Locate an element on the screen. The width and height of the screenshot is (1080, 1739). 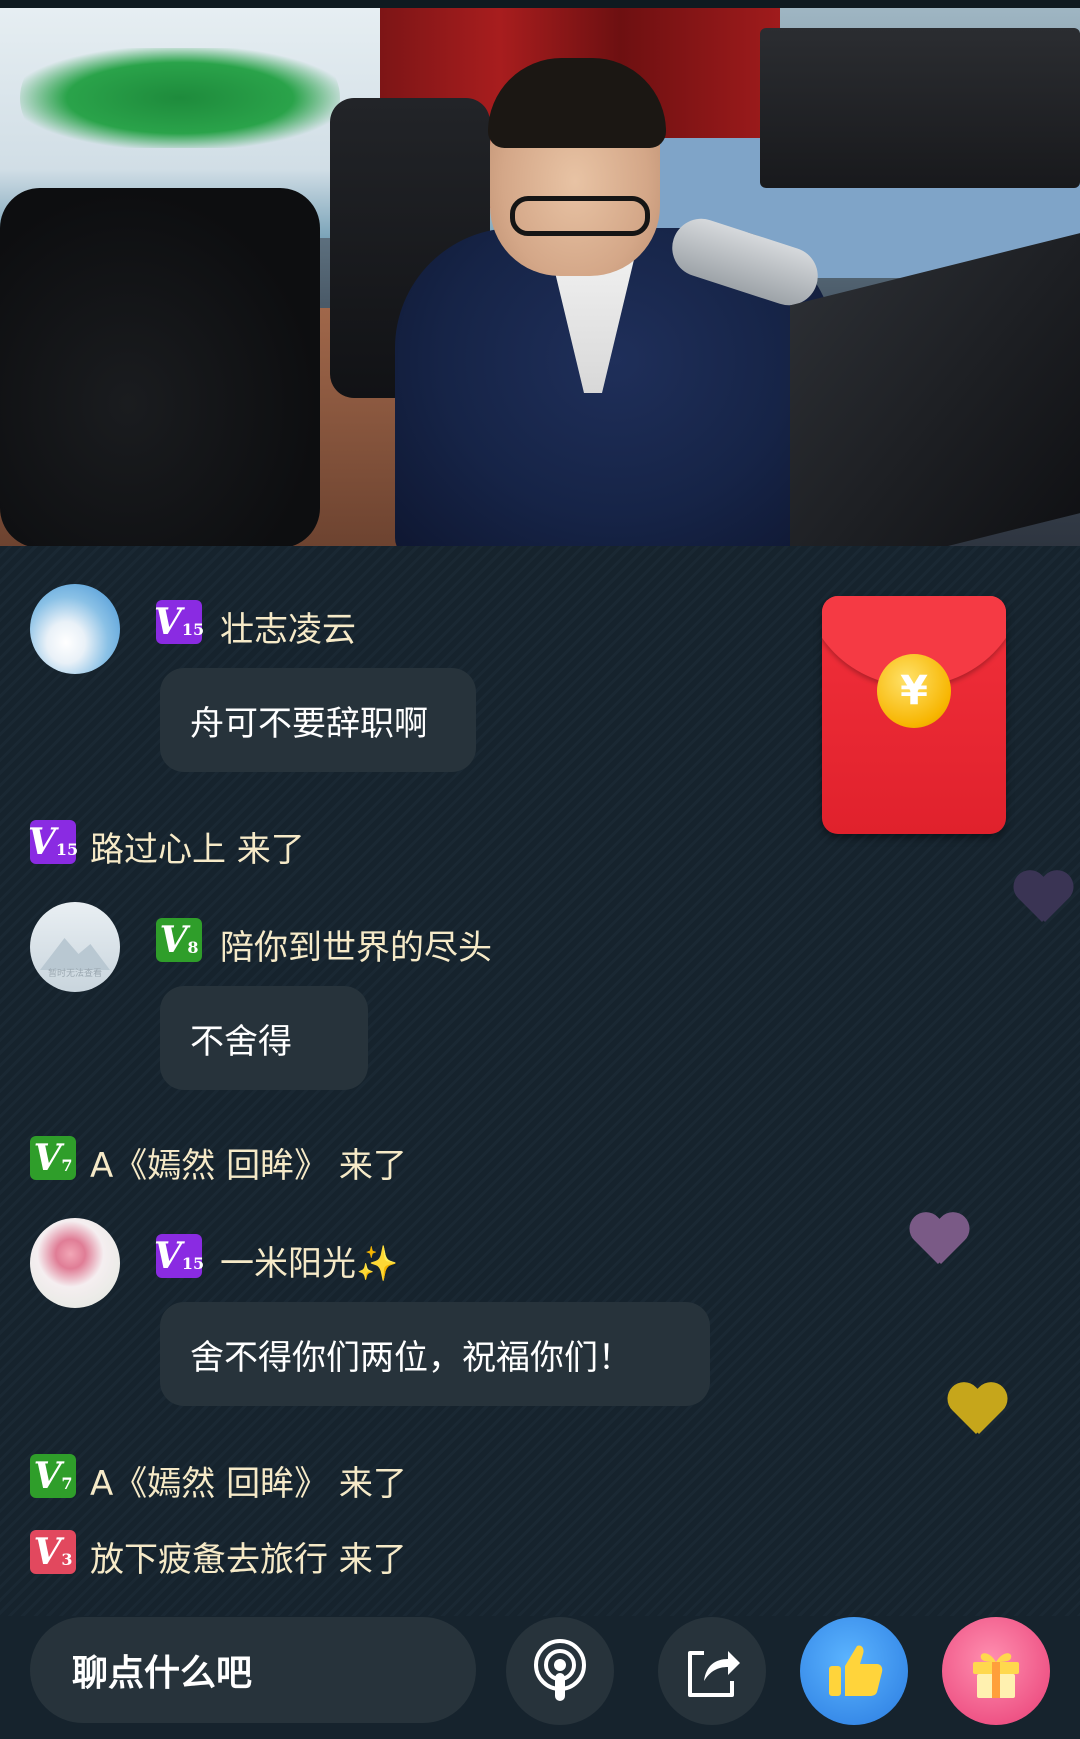
share-button is located at coordinates (712, 1671).